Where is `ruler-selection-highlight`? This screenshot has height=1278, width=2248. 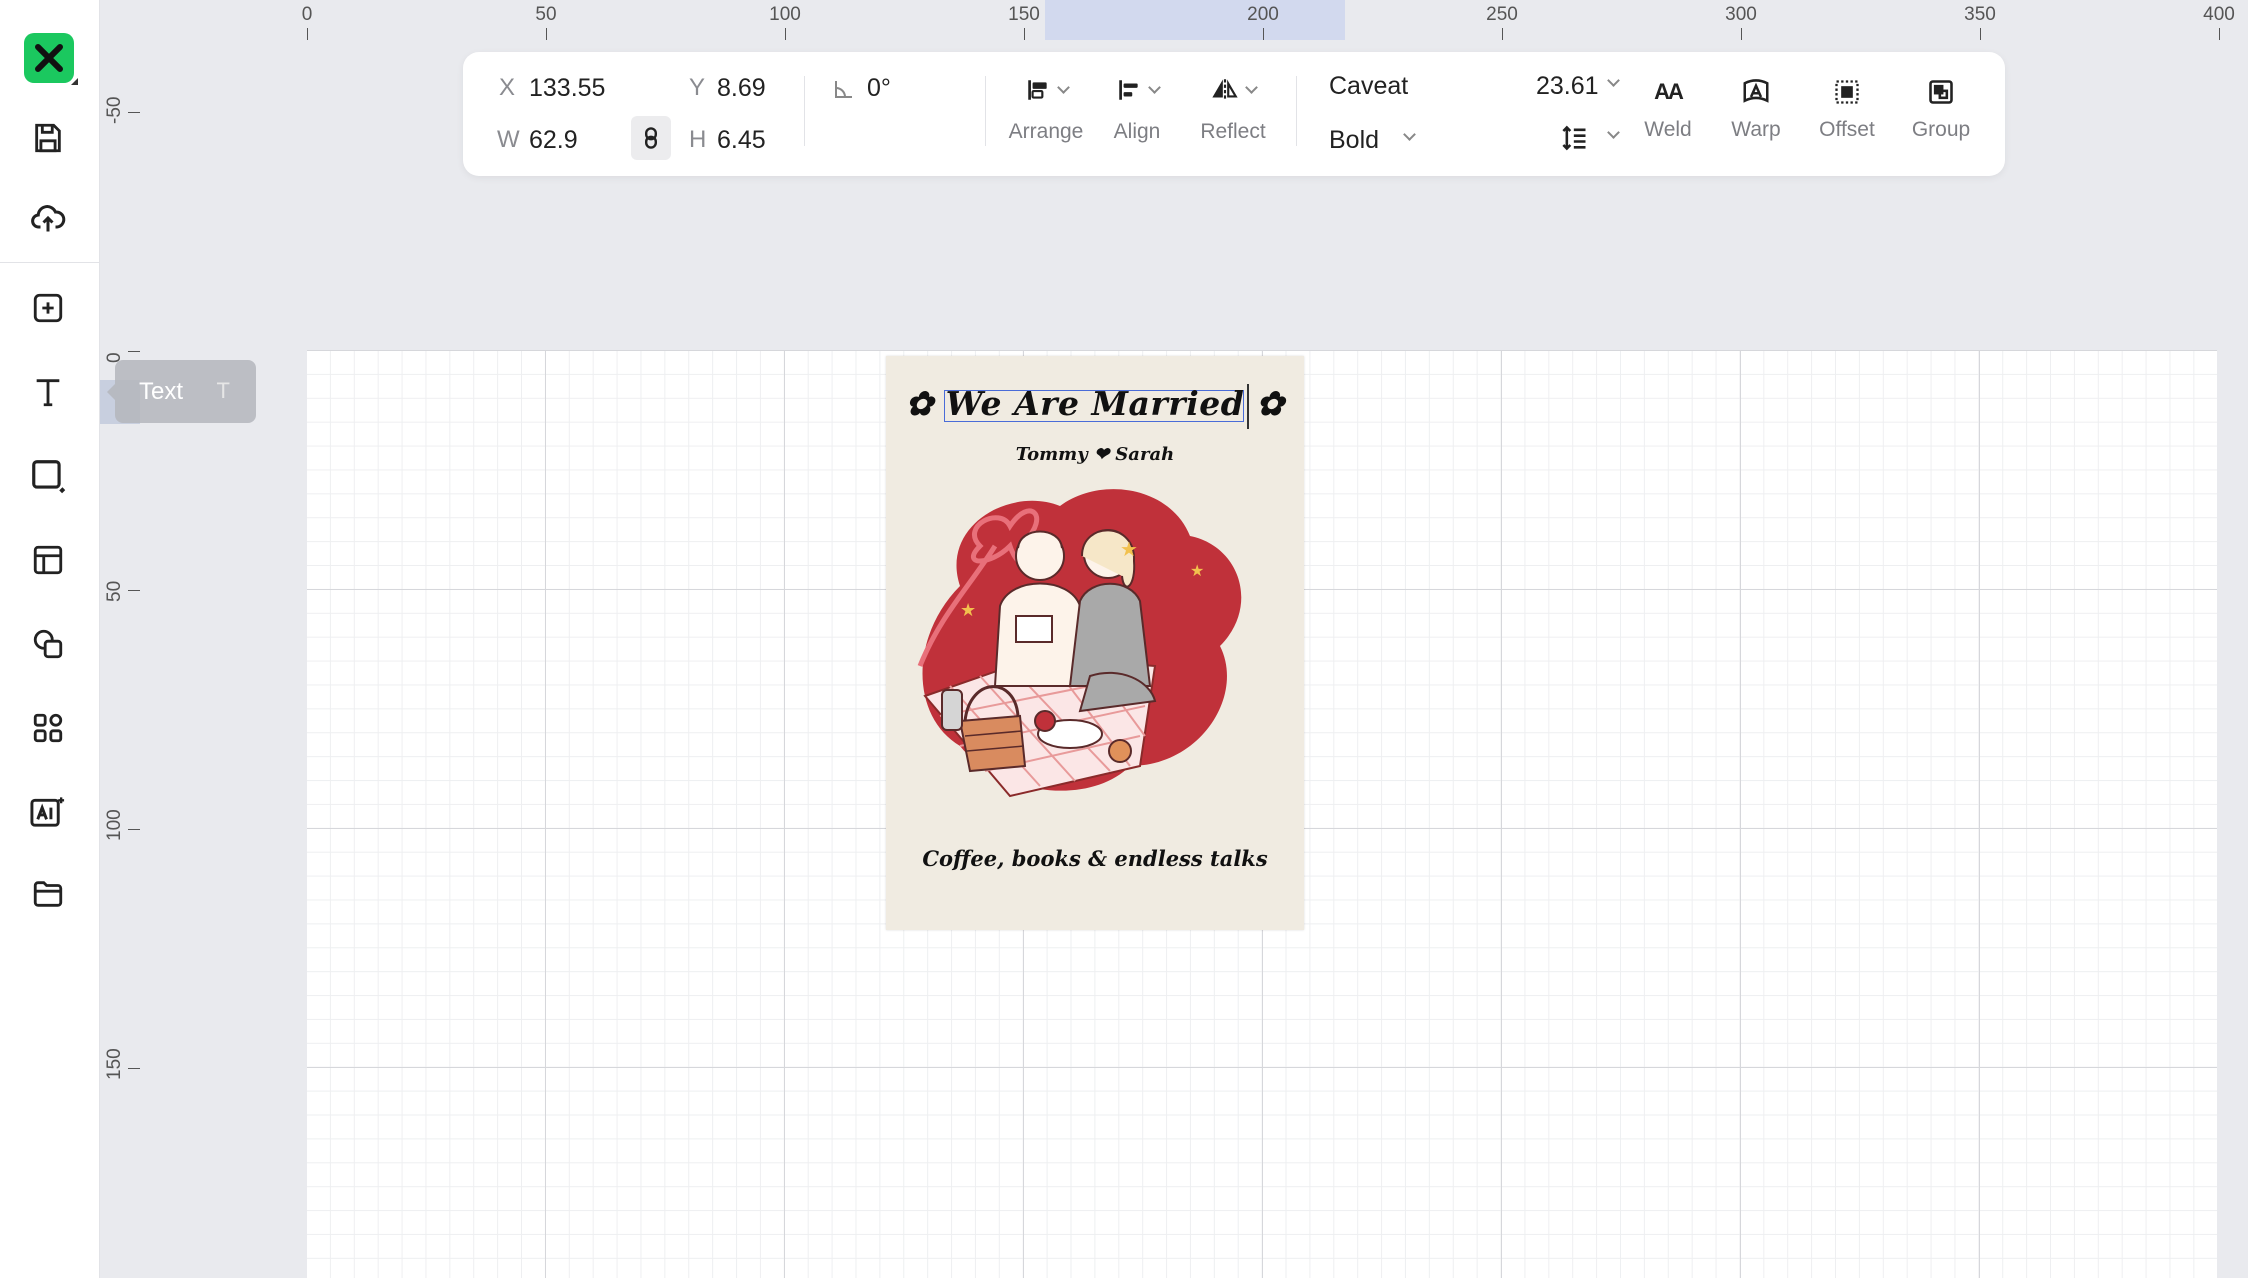
ruler-selection-highlight is located at coordinates (1195, 20).